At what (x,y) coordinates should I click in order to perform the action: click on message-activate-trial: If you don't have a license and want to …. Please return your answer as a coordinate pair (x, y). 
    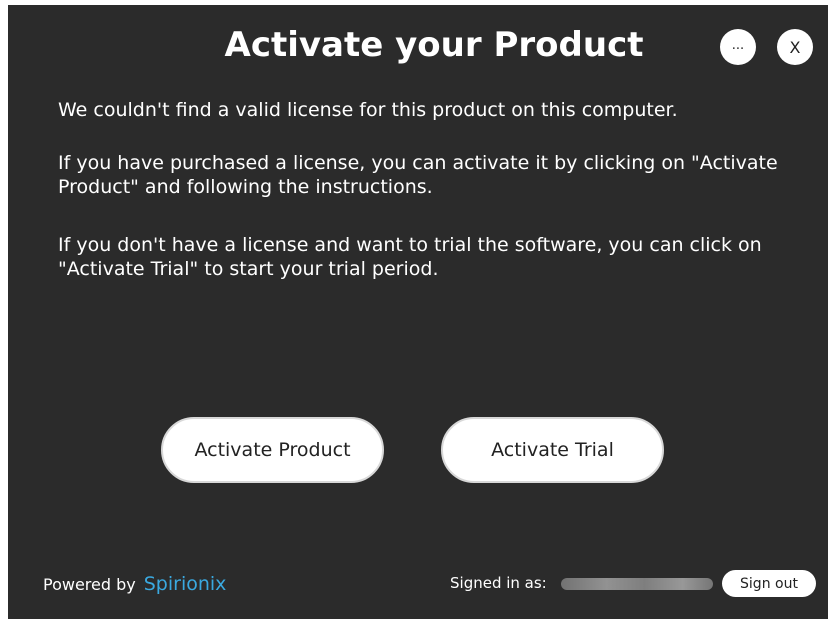
    Looking at the image, I should click on (410, 257).